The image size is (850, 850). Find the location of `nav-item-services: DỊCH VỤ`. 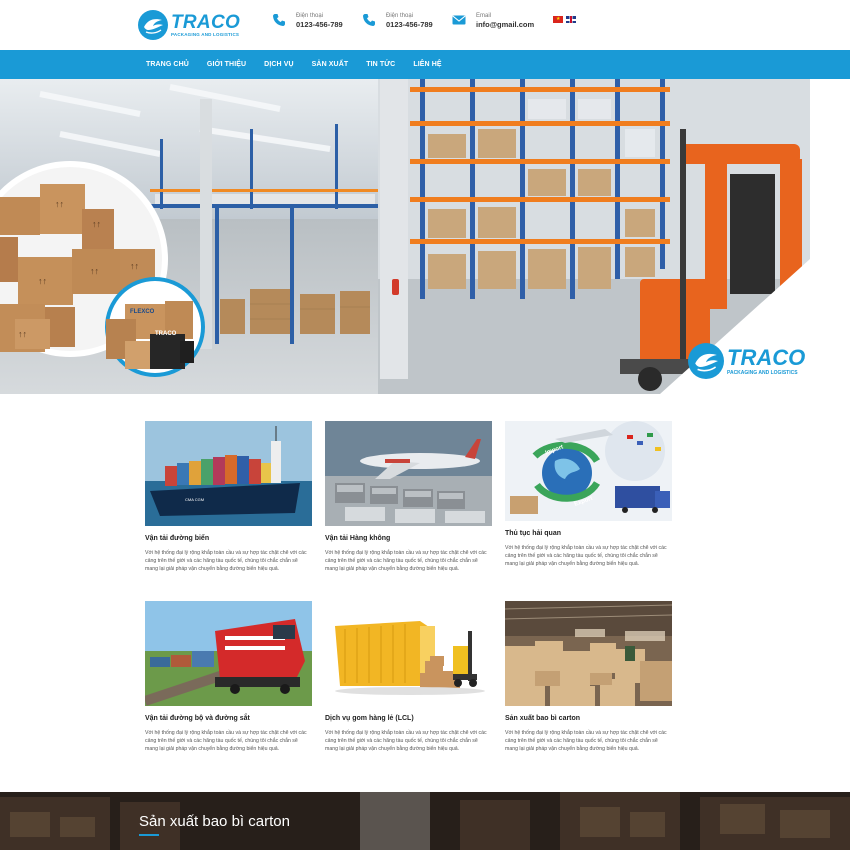

nav-item-services: DỊCH VỤ is located at coordinates (278, 64).